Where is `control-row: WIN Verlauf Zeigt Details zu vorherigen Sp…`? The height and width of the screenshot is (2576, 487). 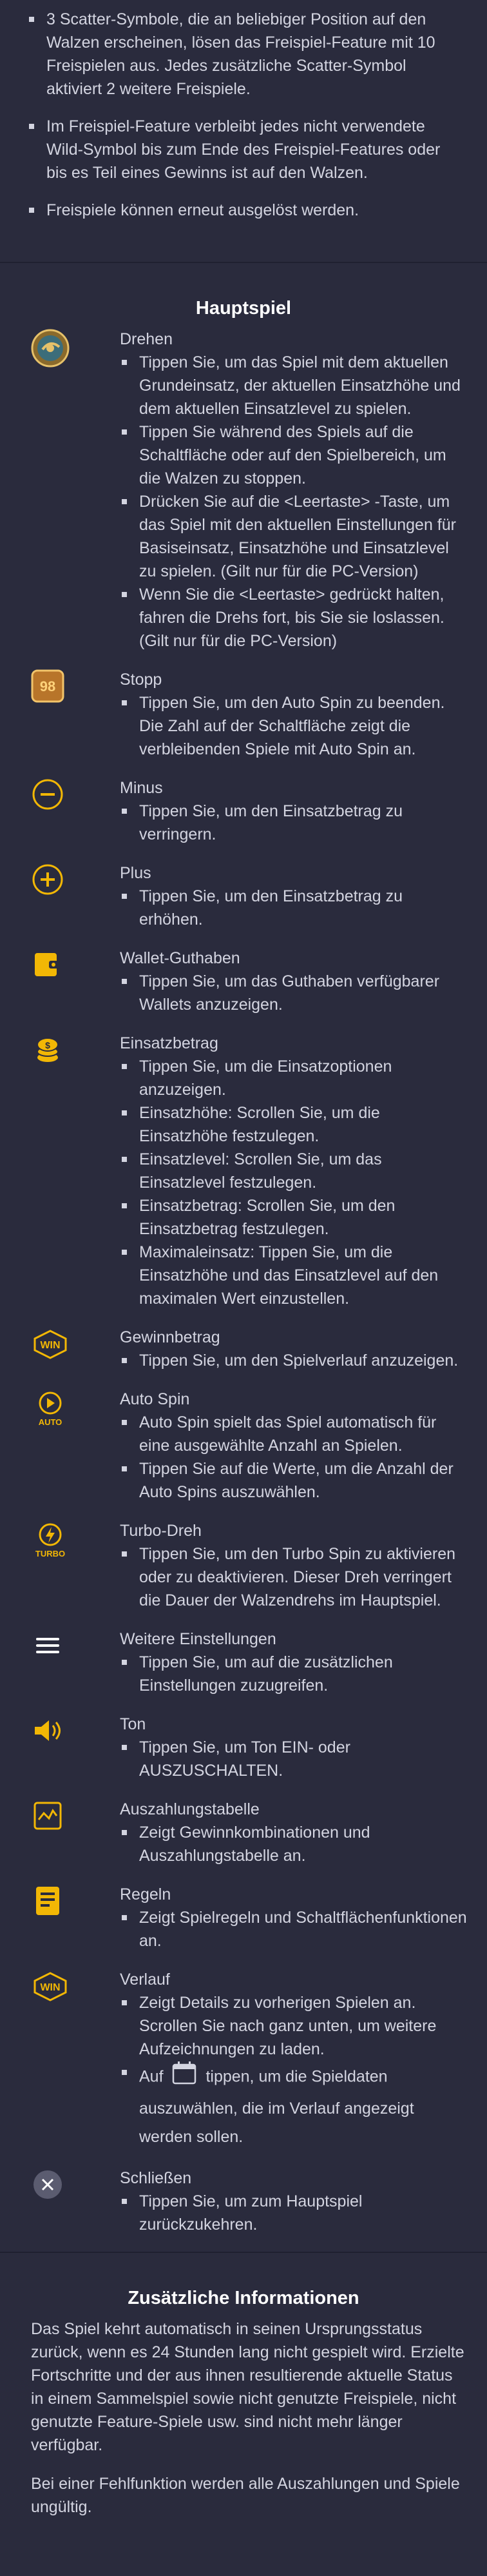
control-row: WIN Verlauf Zeigt Details zu vorherigen Sp… is located at coordinates (247, 2059).